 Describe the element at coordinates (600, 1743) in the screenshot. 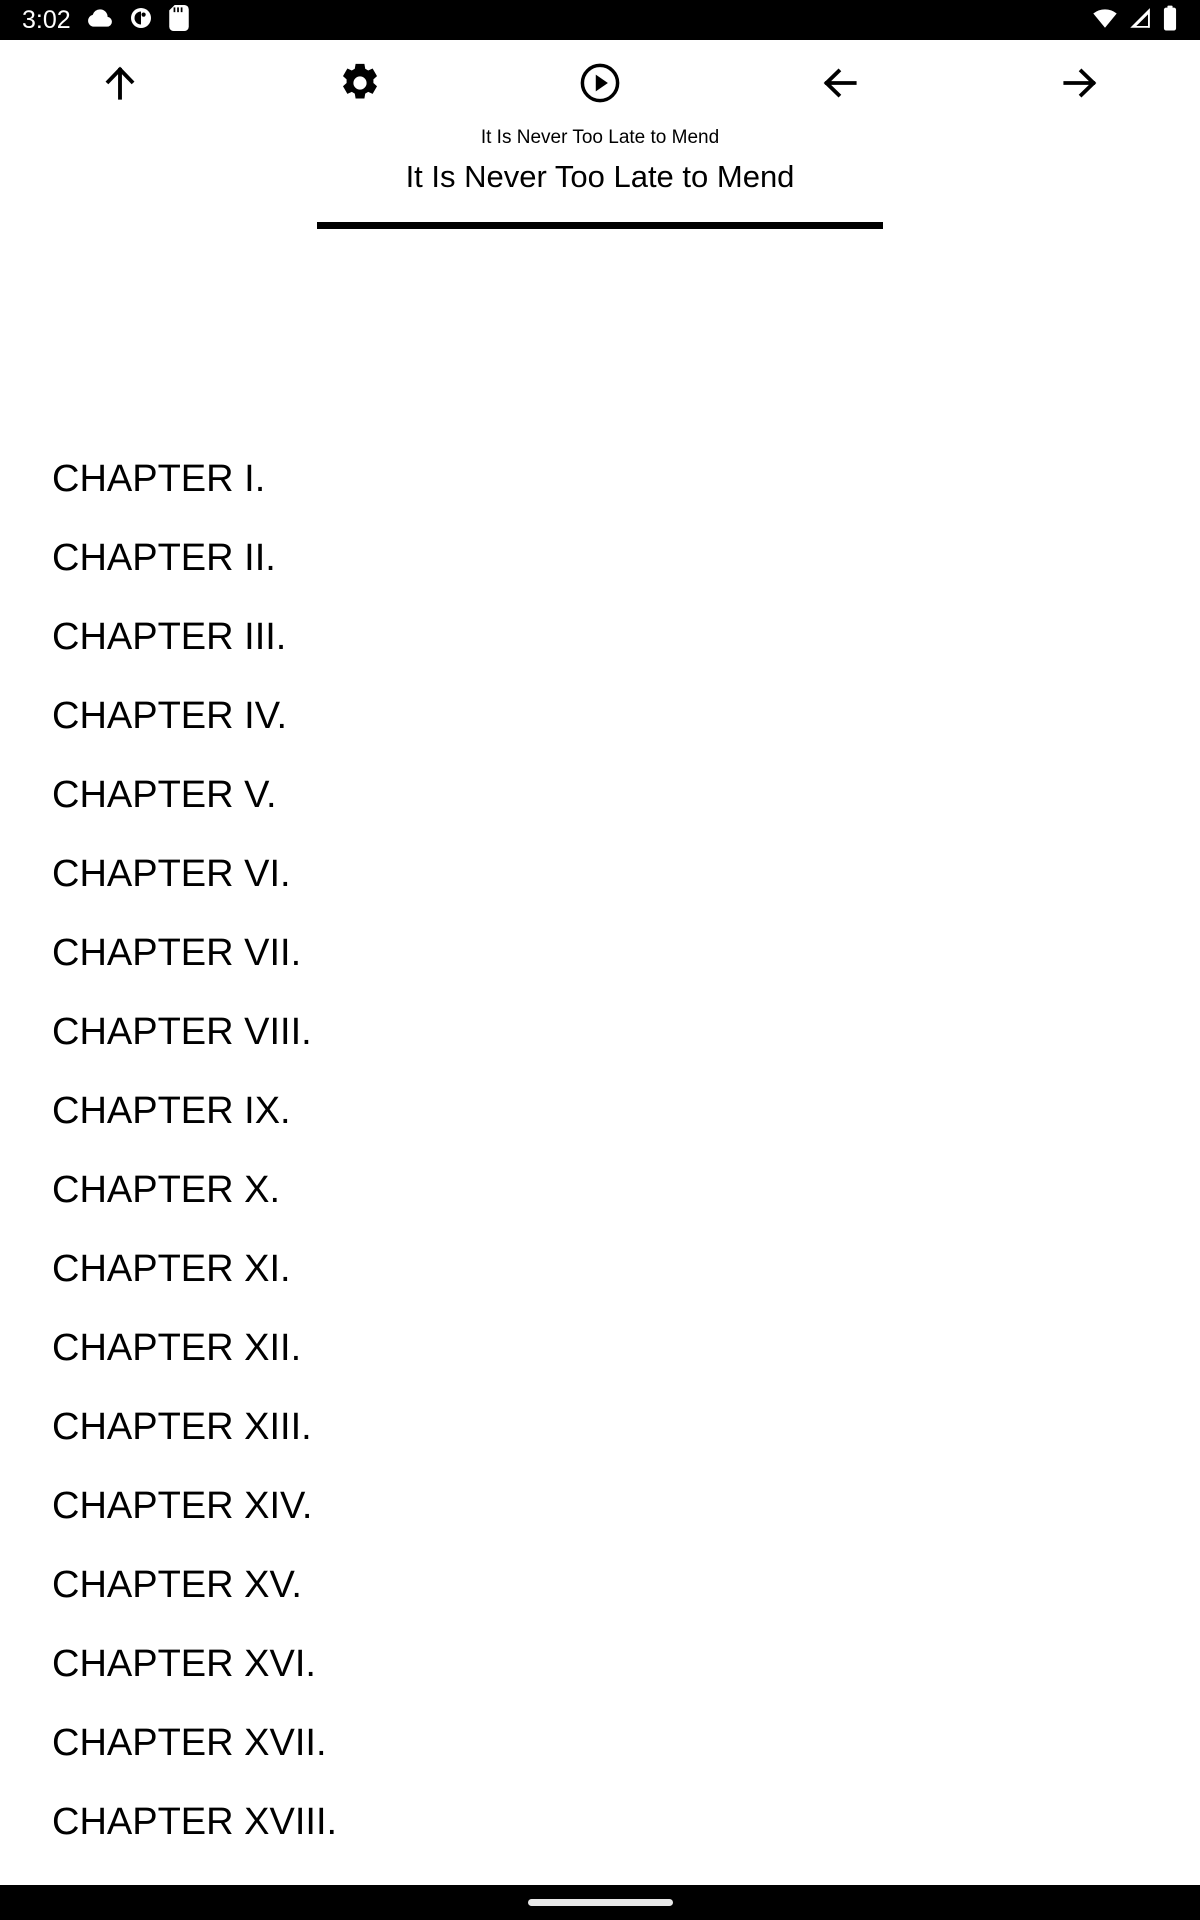

I see `list-item: CHAPTER XVII.` at that location.